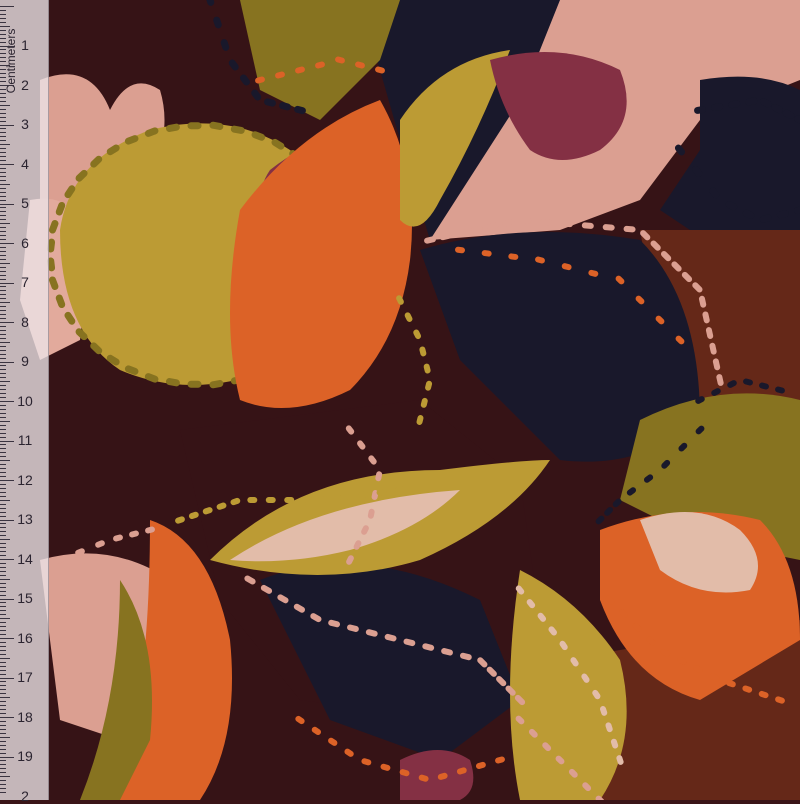 This screenshot has width=800, height=804. I want to click on ruler-cm-label: 12, so click(25, 479).